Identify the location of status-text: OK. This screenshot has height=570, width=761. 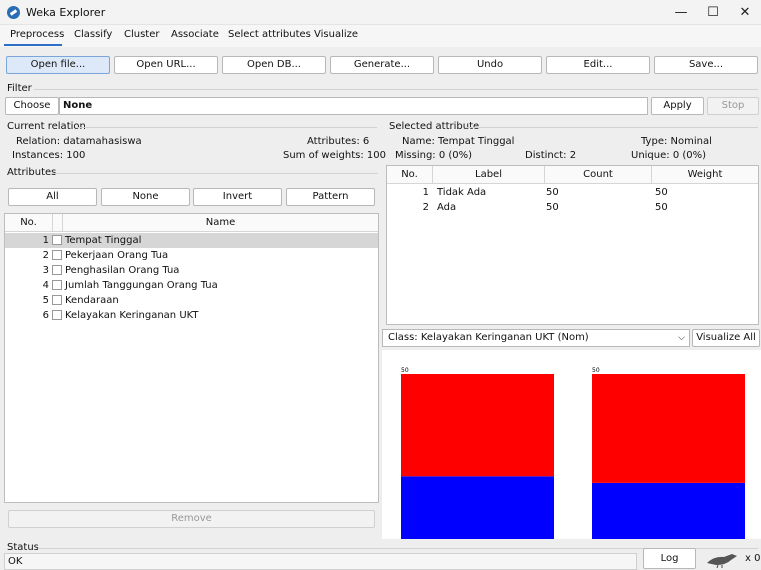
(320, 561).